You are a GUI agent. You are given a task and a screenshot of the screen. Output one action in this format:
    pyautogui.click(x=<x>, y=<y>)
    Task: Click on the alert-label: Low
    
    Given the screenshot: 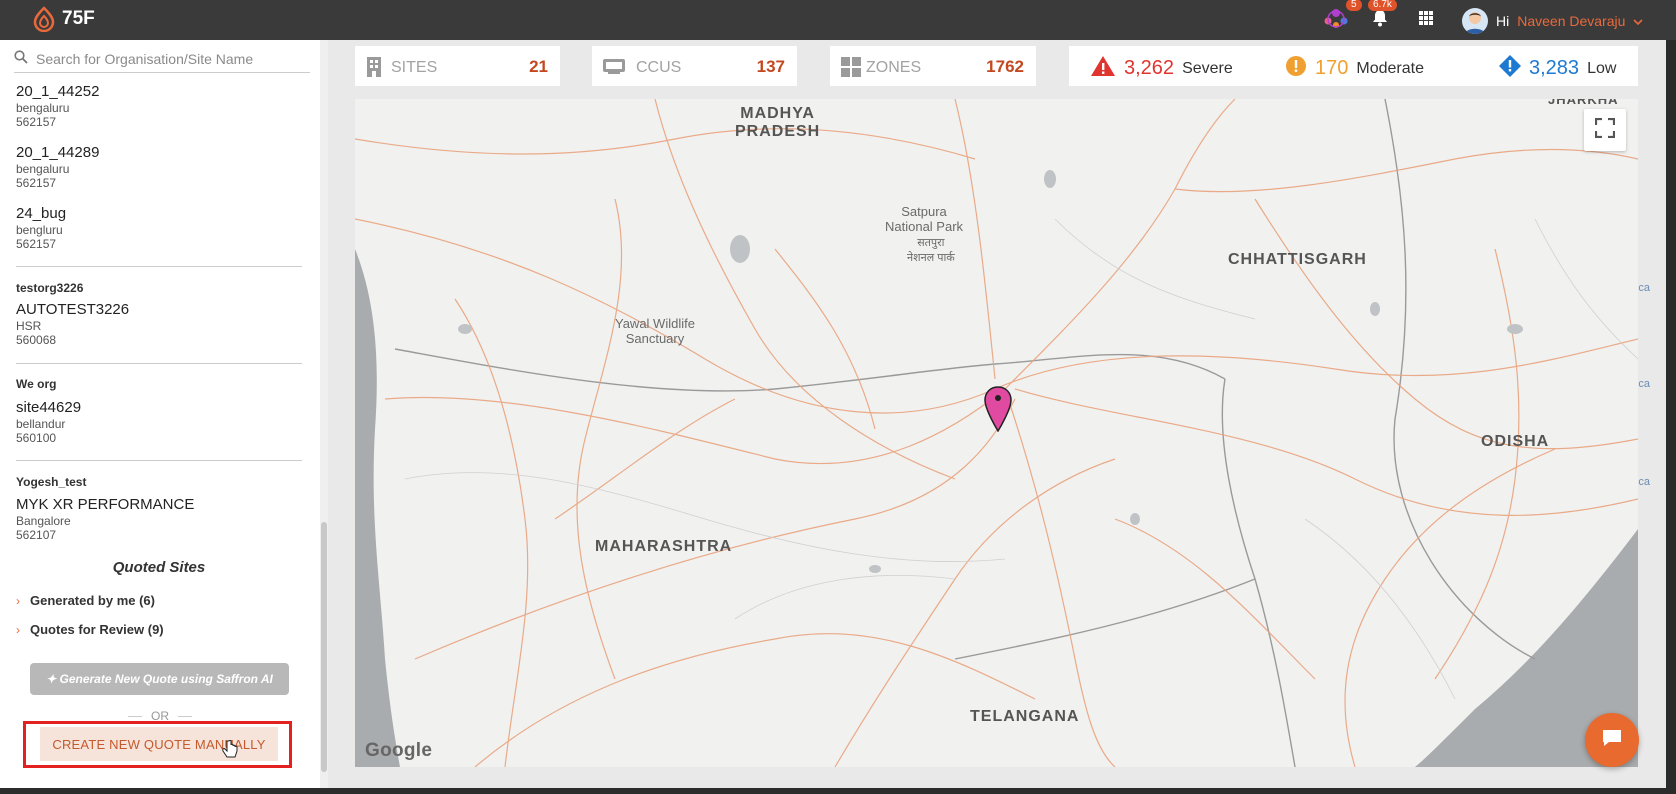 What is the action you would take?
    pyautogui.click(x=1602, y=68)
    